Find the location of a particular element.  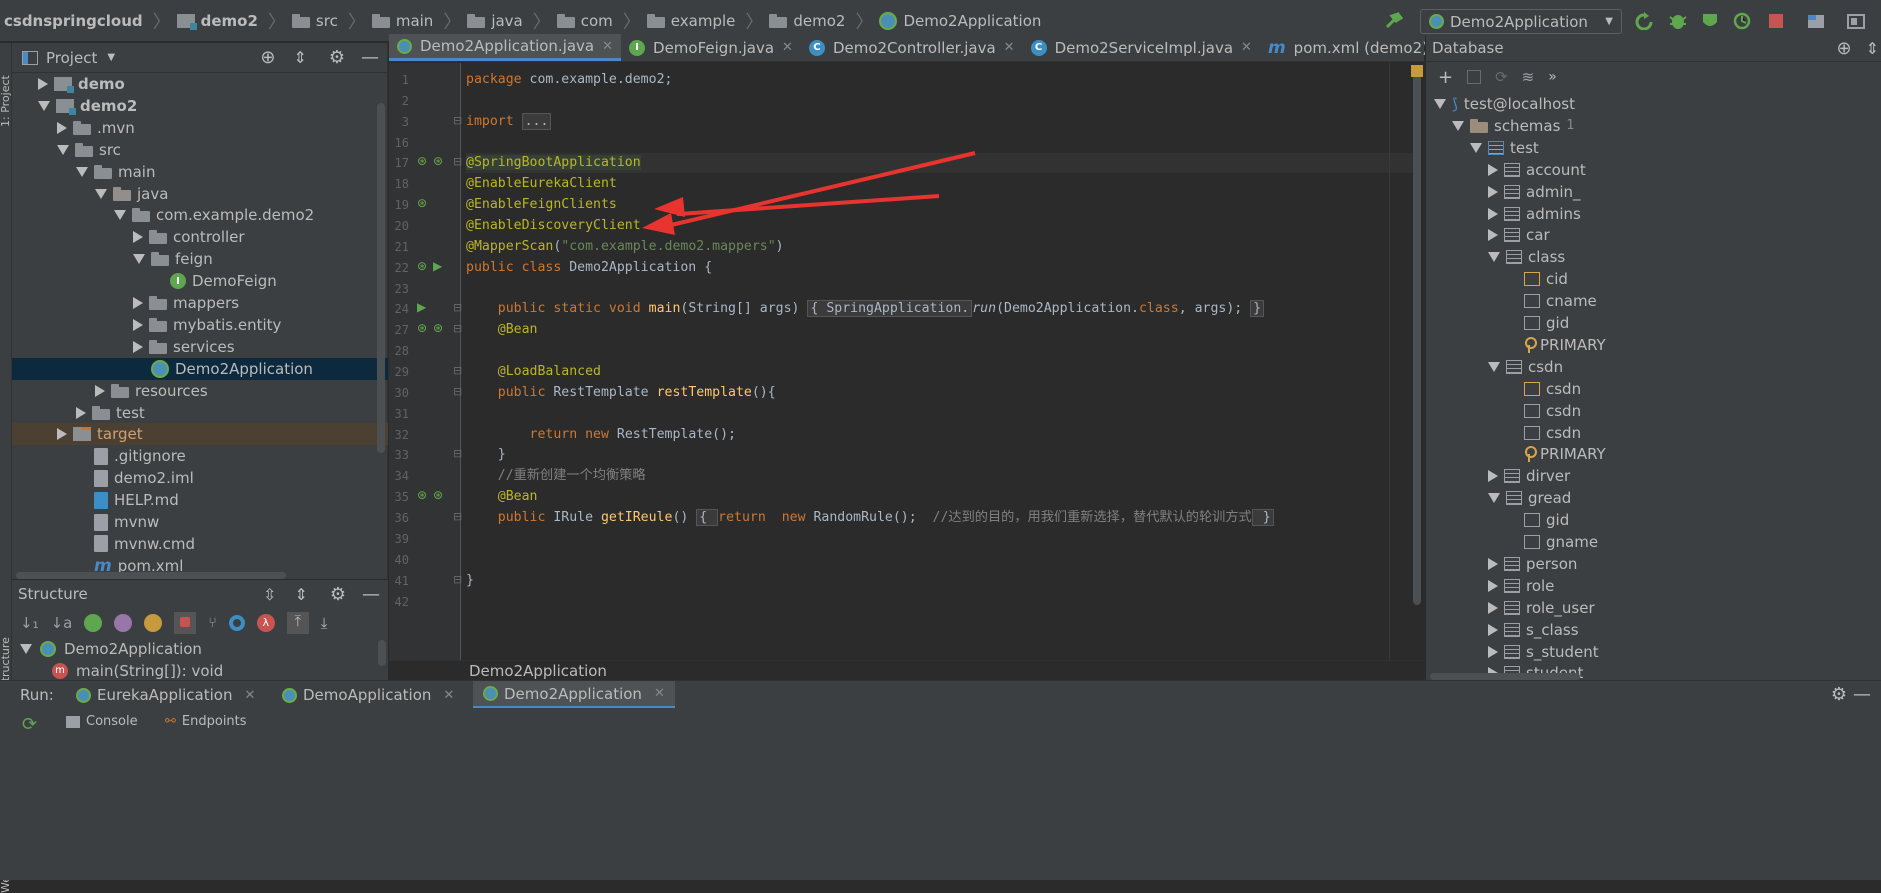

show-fields-filter-icon is located at coordinates (153, 623).